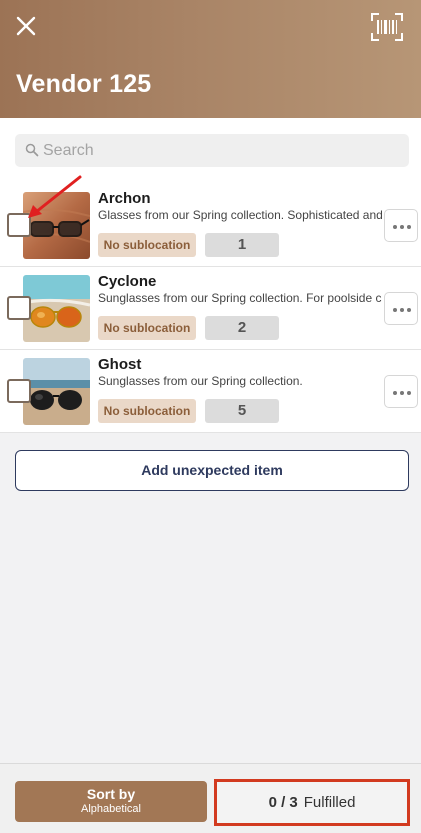  What do you see at coordinates (210, 798) in the screenshot?
I see `footer-bar: Sort by Alphabetical 0 / 3 Fulfilled` at bounding box center [210, 798].